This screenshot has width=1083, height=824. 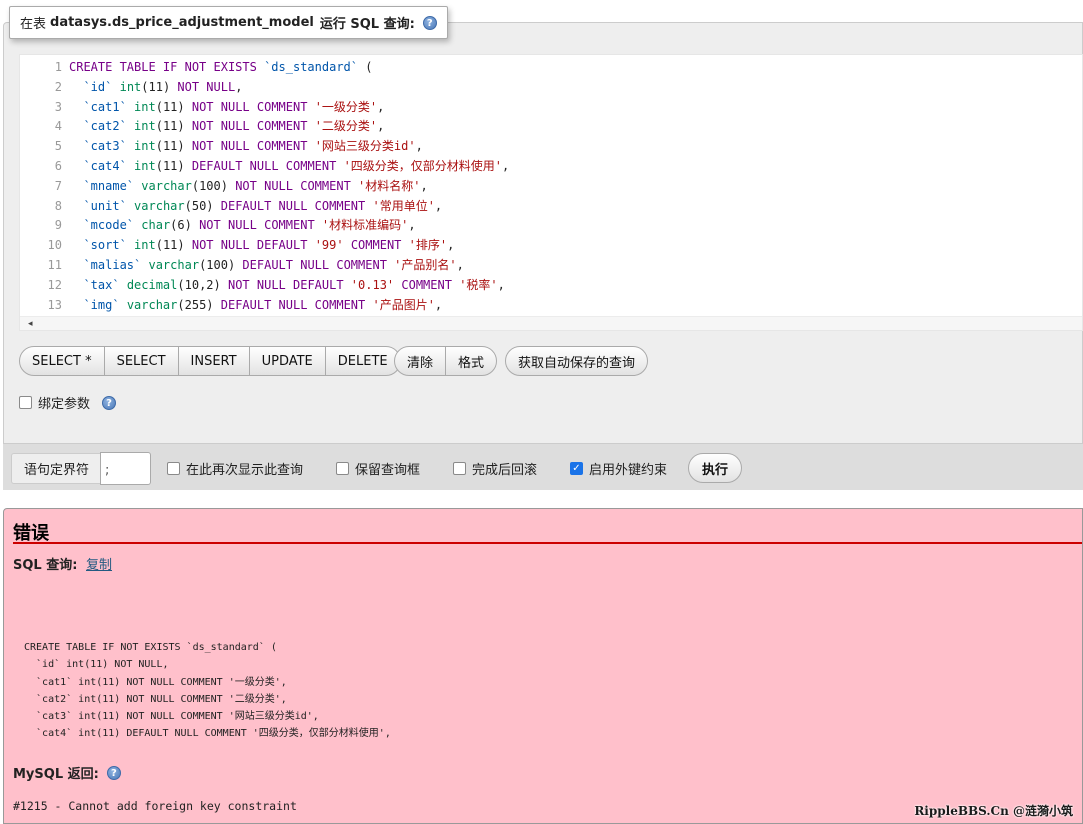 What do you see at coordinates (56, 468) in the screenshot?
I see `delimiter-label: 语句定界符` at bounding box center [56, 468].